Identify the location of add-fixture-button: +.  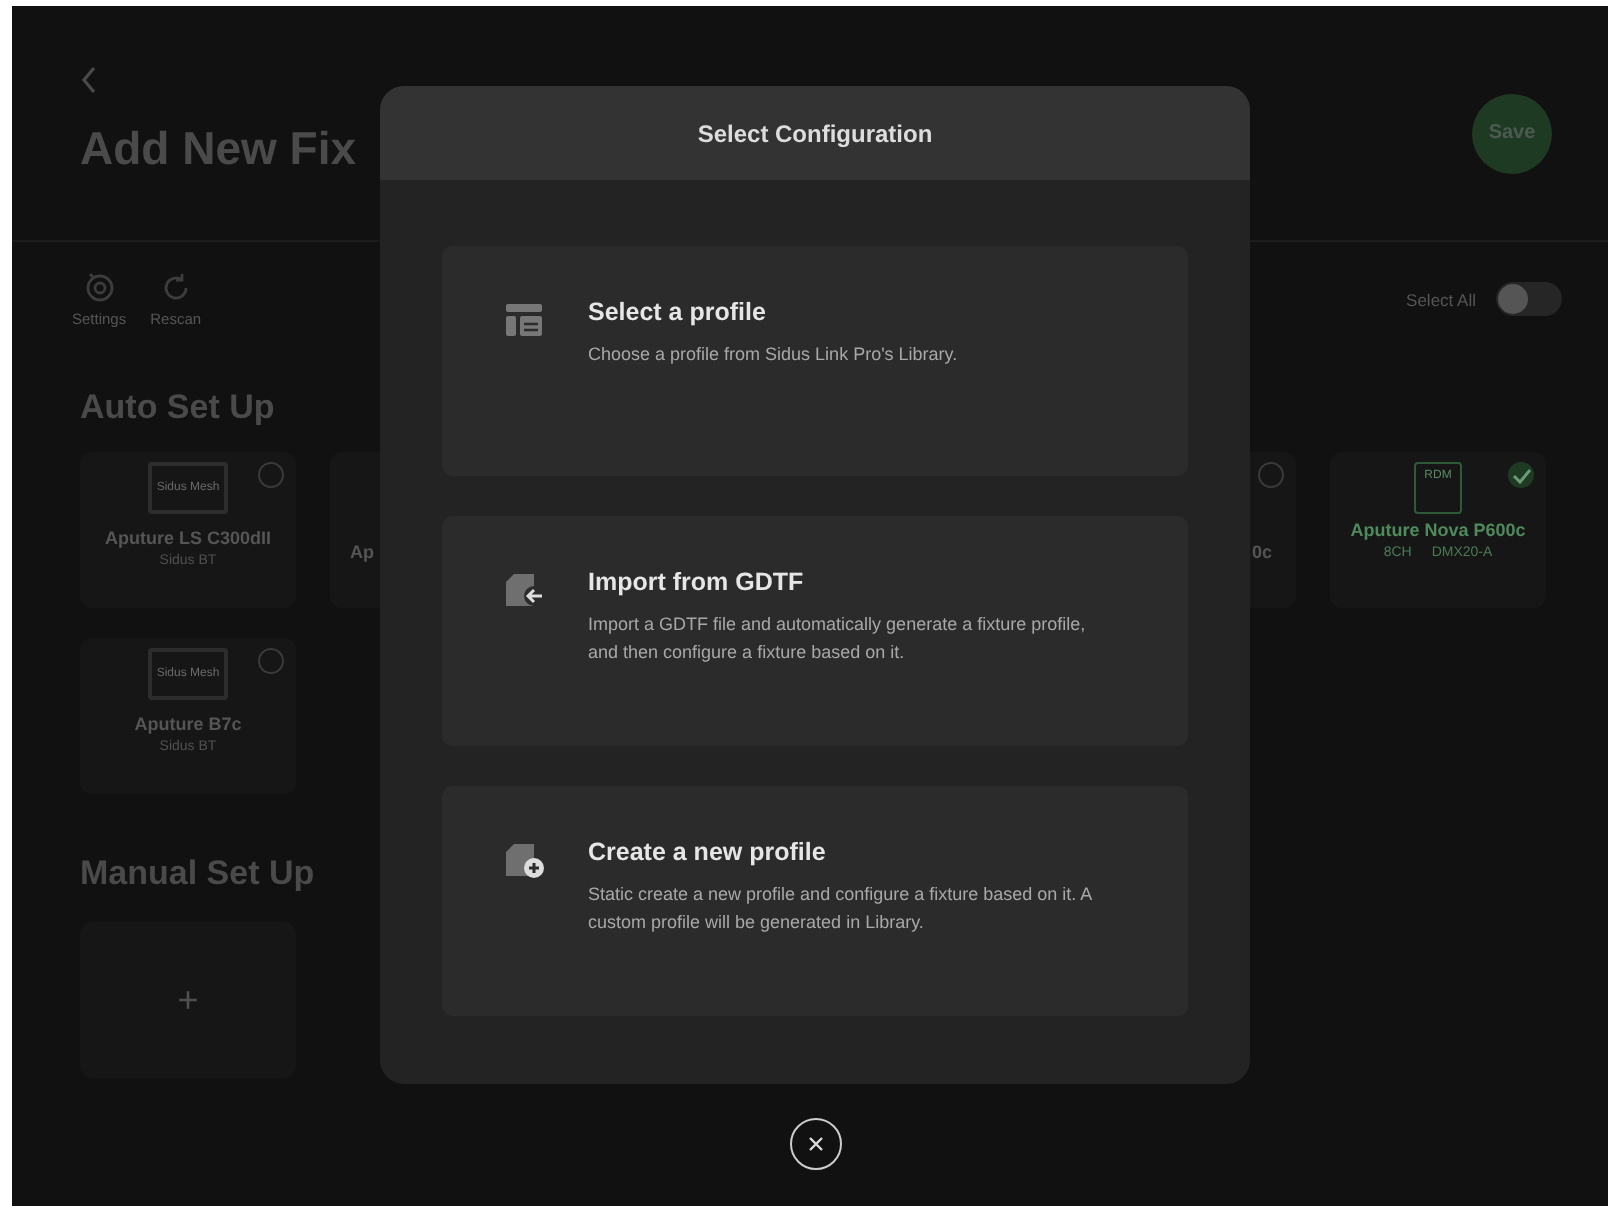
(188, 1000).